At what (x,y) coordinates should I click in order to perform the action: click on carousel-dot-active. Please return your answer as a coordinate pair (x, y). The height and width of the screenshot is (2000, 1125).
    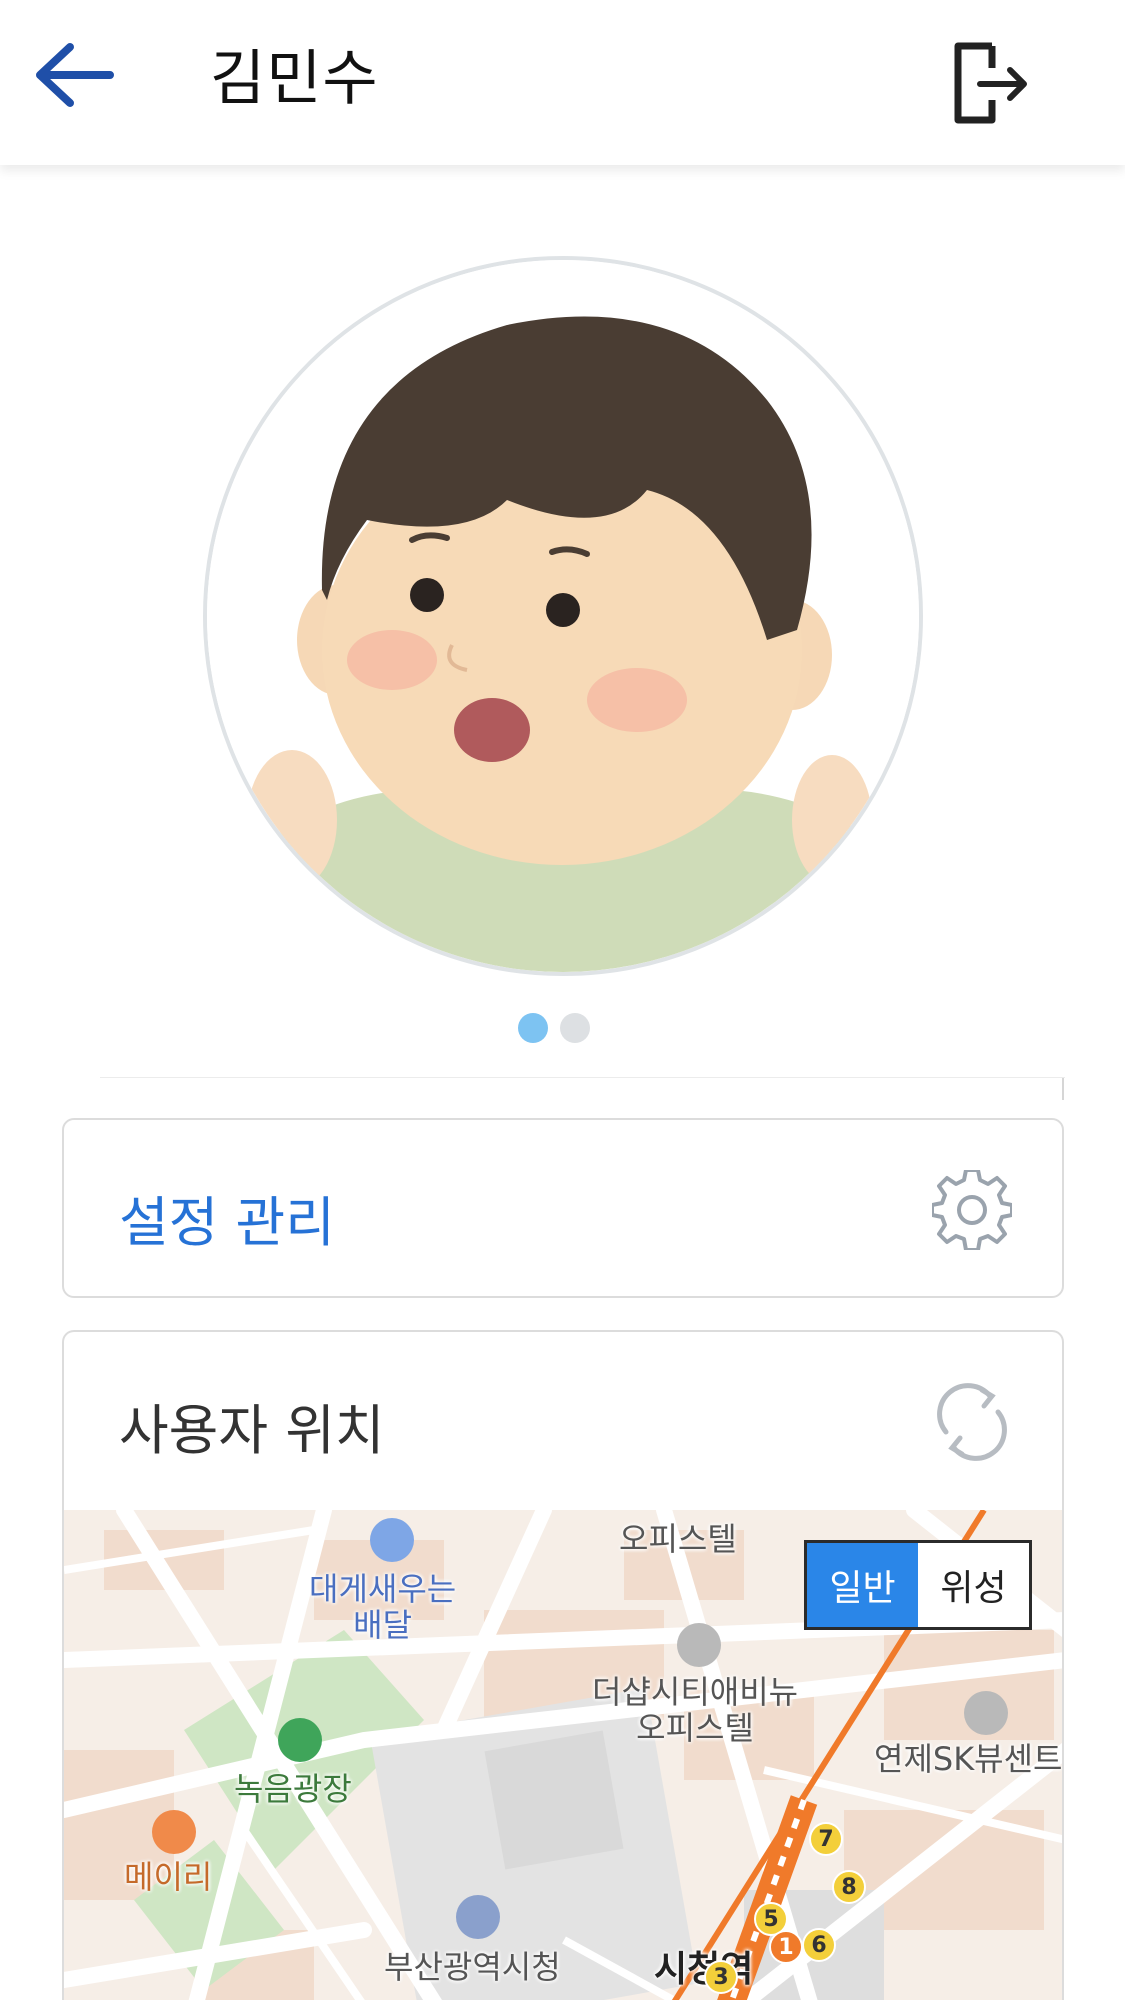
    Looking at the image, I should click on (533, 1028).